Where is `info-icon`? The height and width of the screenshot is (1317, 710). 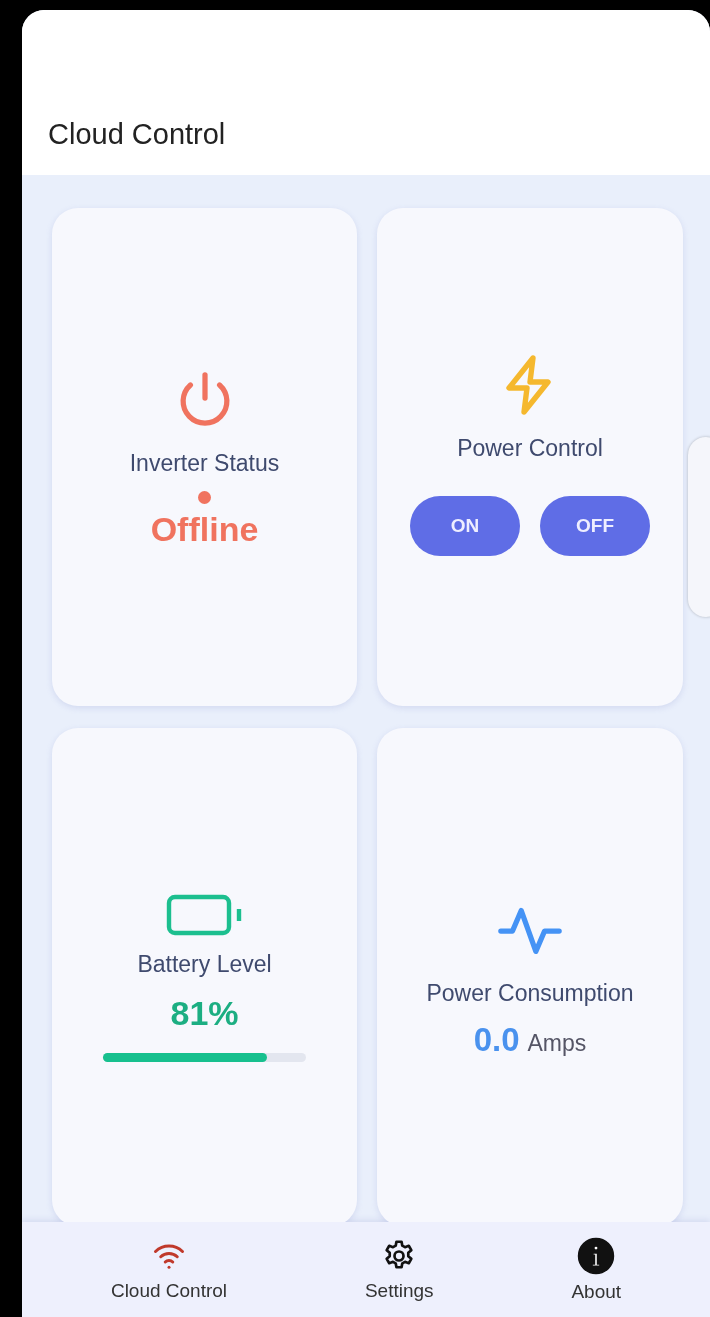 info-icon is located at coordinates (596, 1255).